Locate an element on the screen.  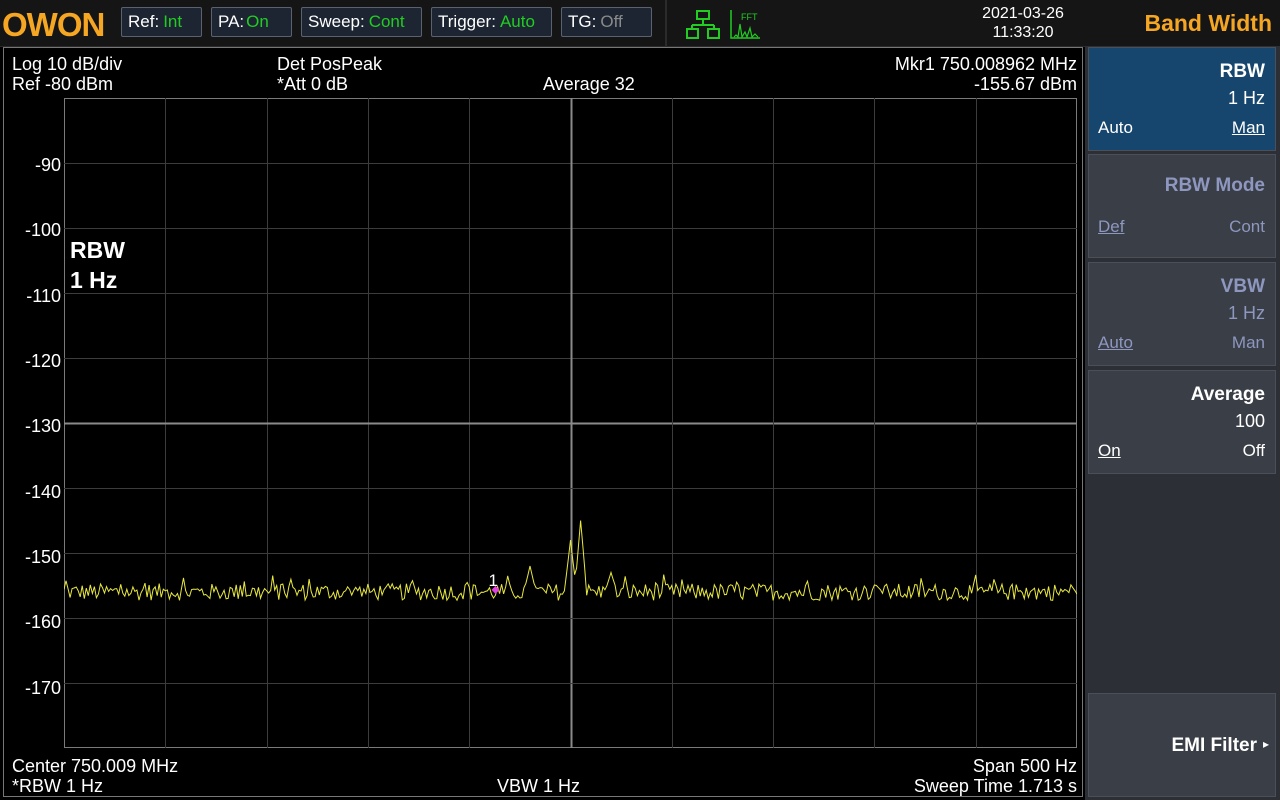
rbw-softkey-title: RBW is located at coordinates (1242, 71).